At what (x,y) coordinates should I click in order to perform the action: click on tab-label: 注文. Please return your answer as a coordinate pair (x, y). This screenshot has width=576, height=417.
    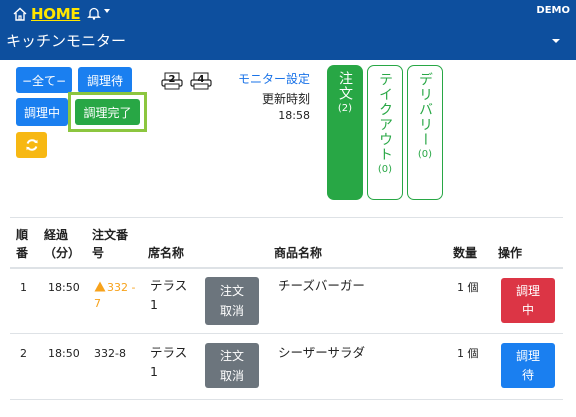
    Looking at the image, I should click on (345, 86).